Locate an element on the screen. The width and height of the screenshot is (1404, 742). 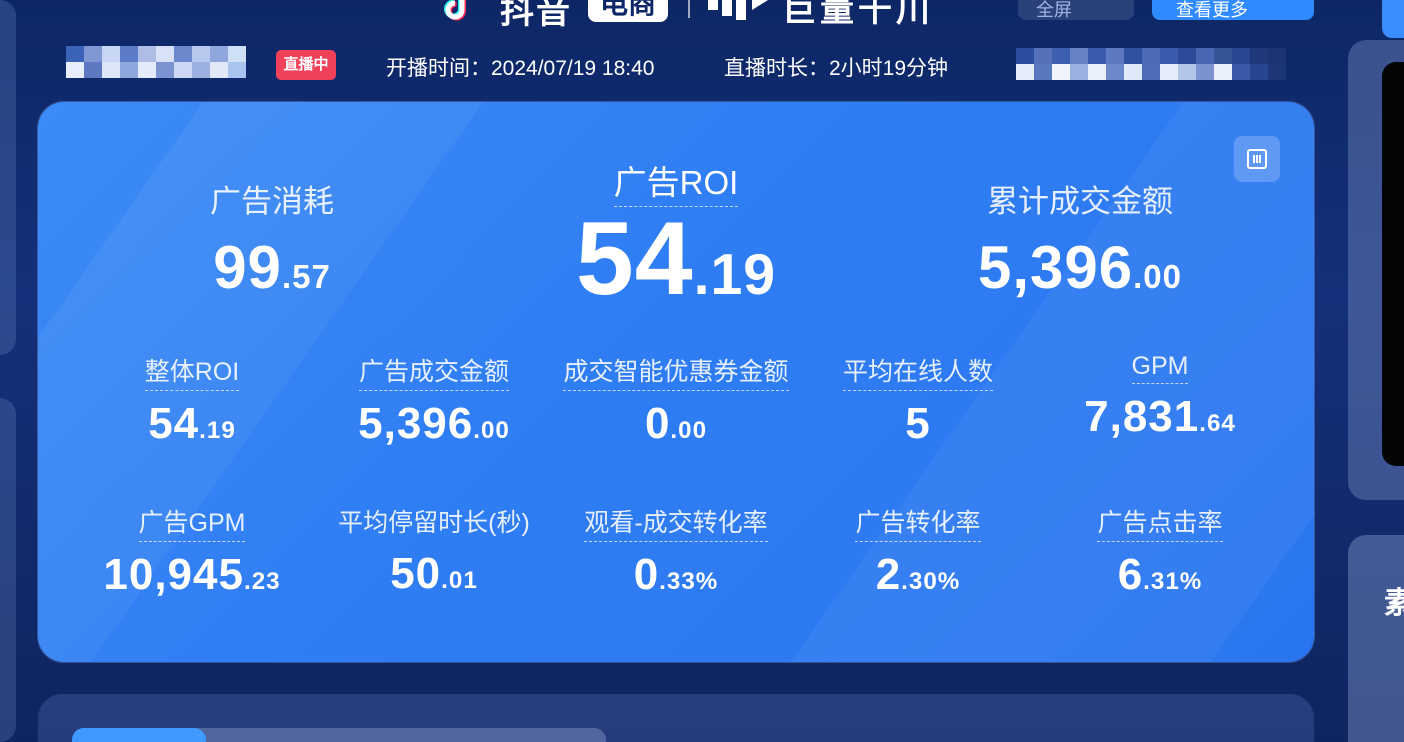
metric-total-gmv: 累计成交金额 5,396.00 is located at coordinates (1080, 239).